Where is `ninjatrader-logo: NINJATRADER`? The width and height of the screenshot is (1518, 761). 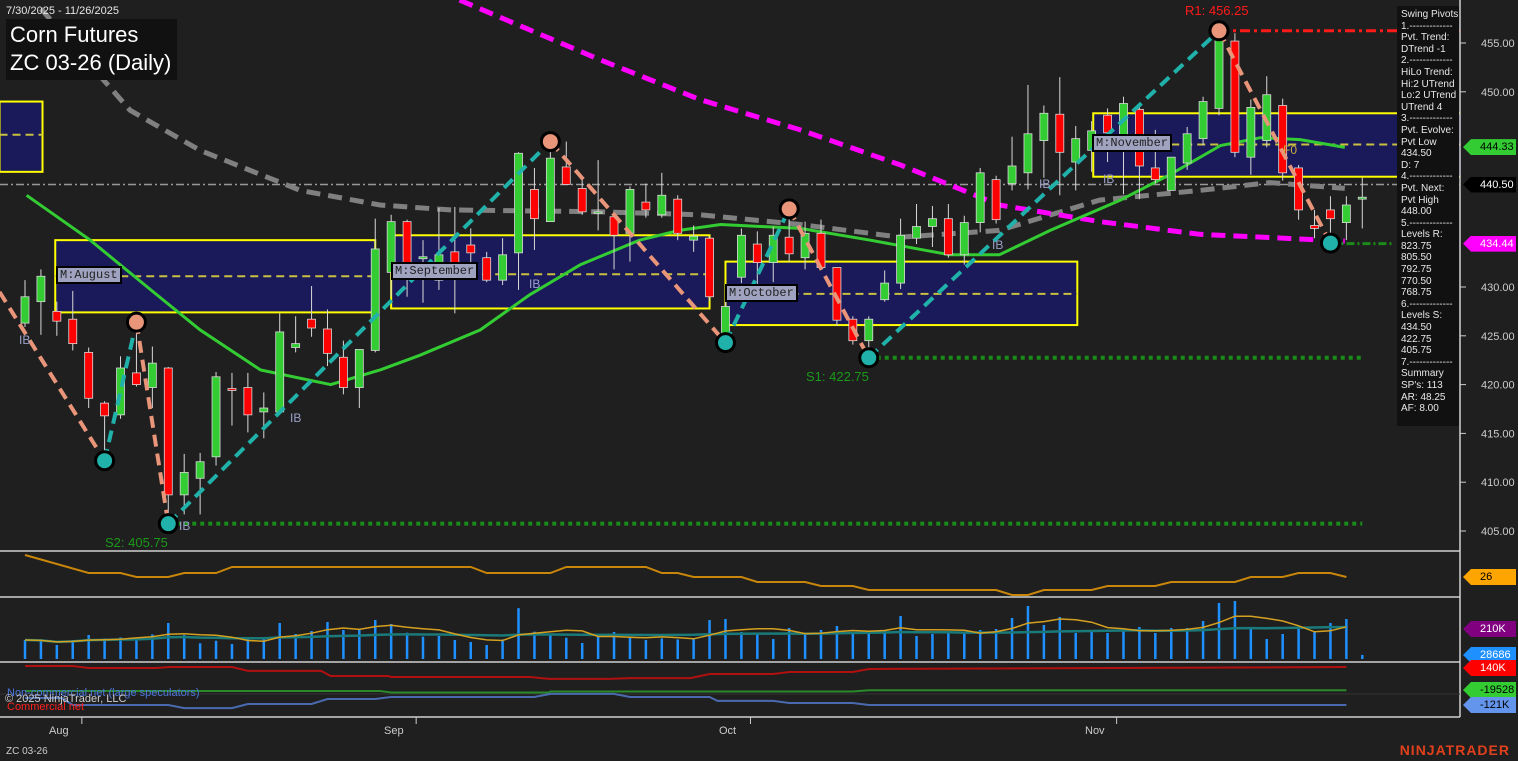
ninjatrader-logo: NINJATRADER is located at coordinates (1454, 750).